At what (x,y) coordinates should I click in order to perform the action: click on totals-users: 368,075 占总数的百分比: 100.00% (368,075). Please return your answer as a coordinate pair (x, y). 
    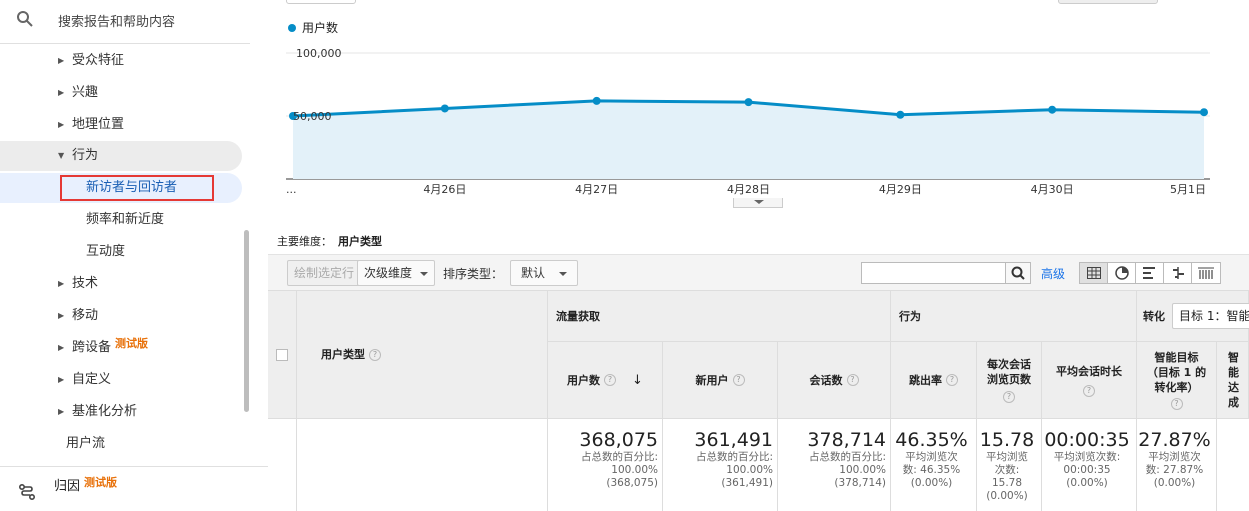
    Looking at the image, I should click on (605, 465).